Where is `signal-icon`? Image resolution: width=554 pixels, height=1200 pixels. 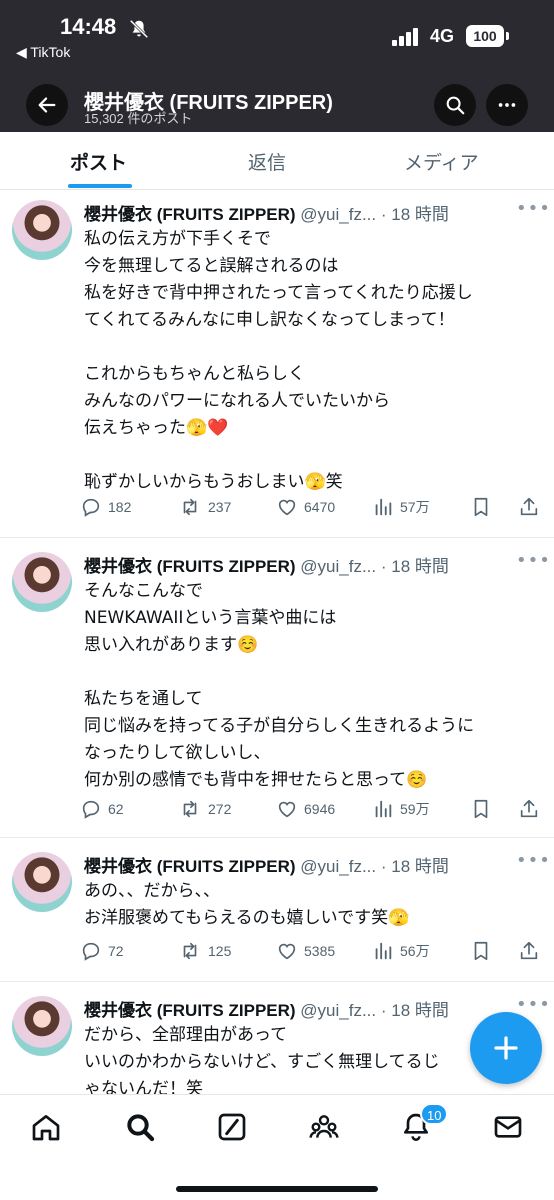 signal-icon is located at coordinates (405, 37).